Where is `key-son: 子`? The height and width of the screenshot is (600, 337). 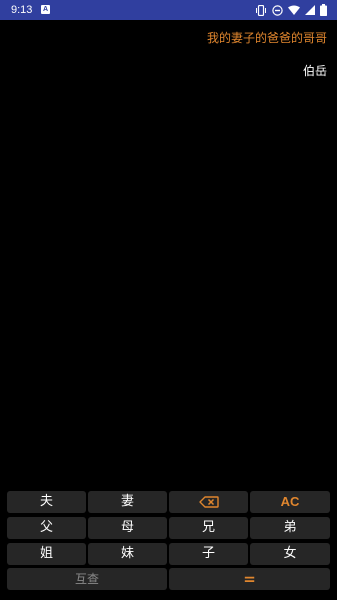
key-son: 子 is located at coordinates (208, 554).